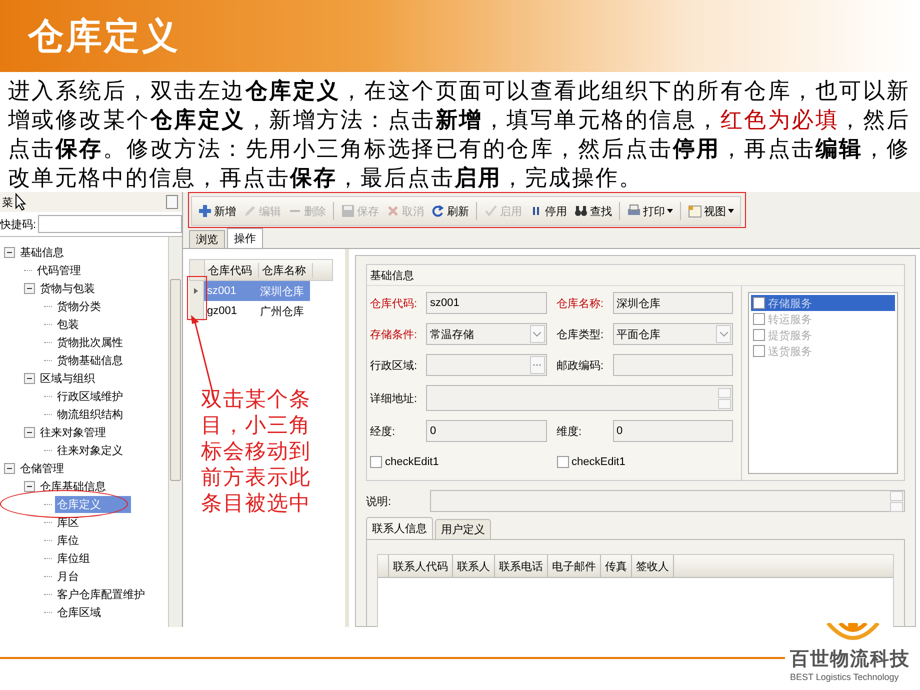 The image size is (920, 690). I want to click on tree-item: 区域与组织, so click(67, 378).